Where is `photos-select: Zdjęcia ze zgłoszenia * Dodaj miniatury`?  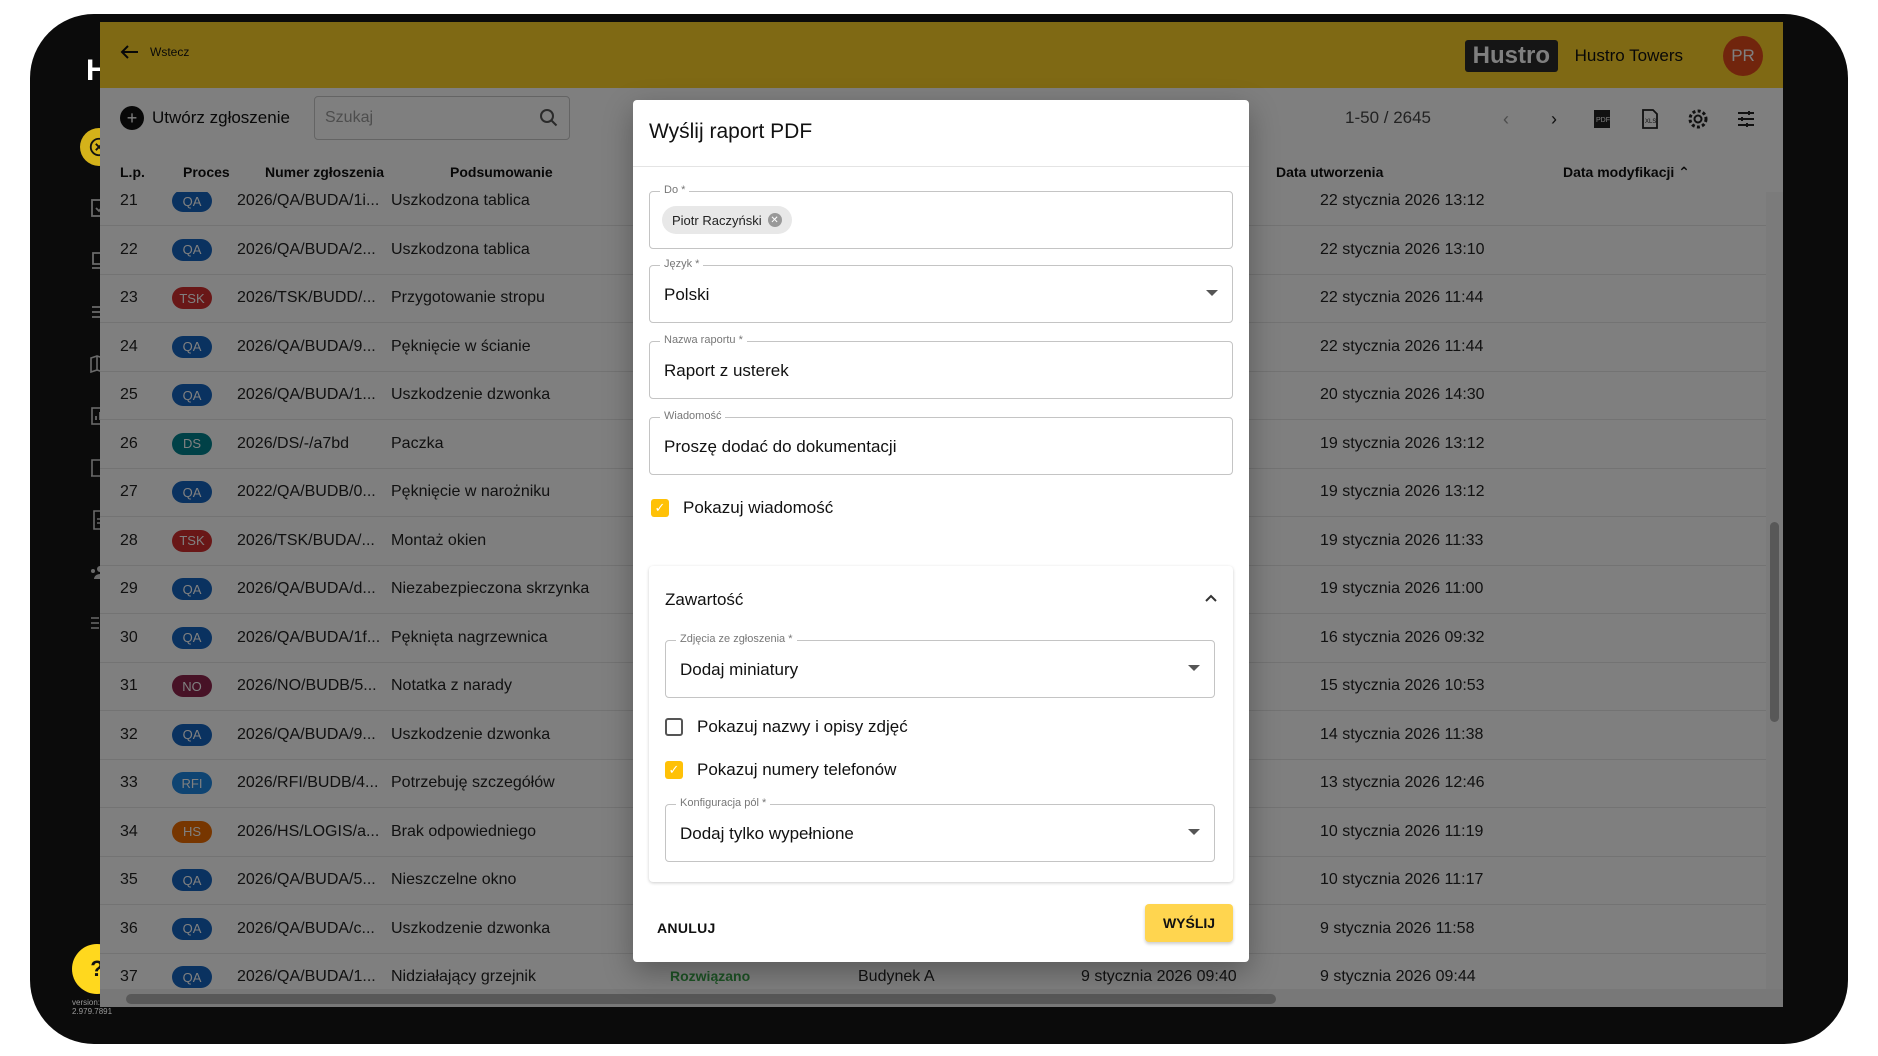 photos-select: Zdjęcia ze zgłoszenia * Dodaj miniatury is located at coordinates (940, 665).